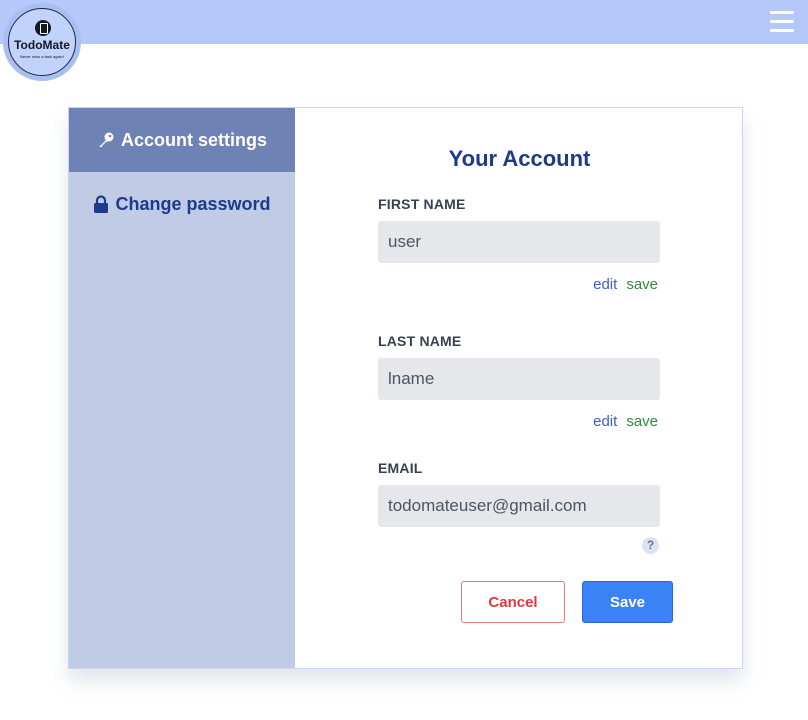 This screenshot has height=720, width=808. Describe the element at coordinates (43, 28) in the screenshot. I see `clipboard-icon` at that location.